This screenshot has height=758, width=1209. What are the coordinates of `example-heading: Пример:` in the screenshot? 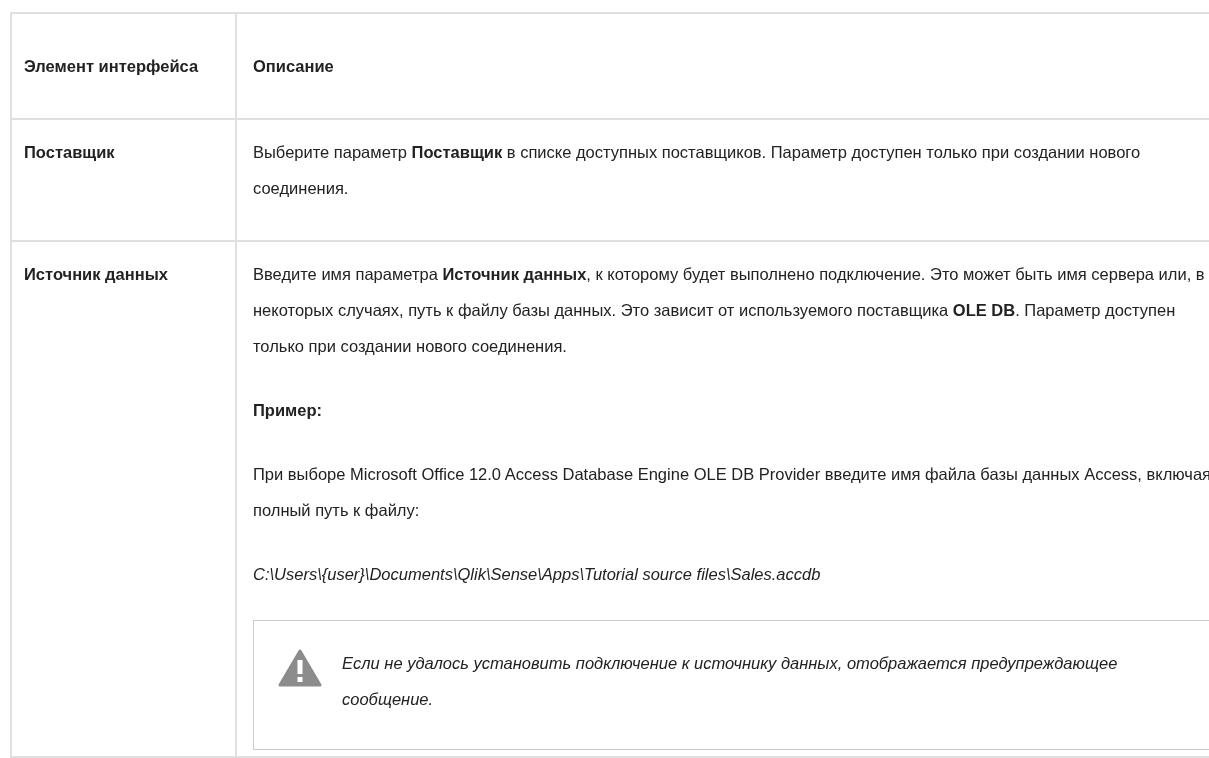 It's located at (288, 410).